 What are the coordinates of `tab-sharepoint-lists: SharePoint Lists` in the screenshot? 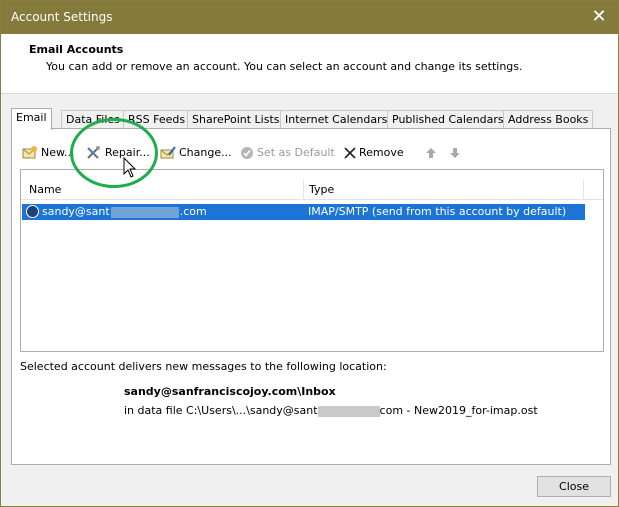 It's located at (236, 119).